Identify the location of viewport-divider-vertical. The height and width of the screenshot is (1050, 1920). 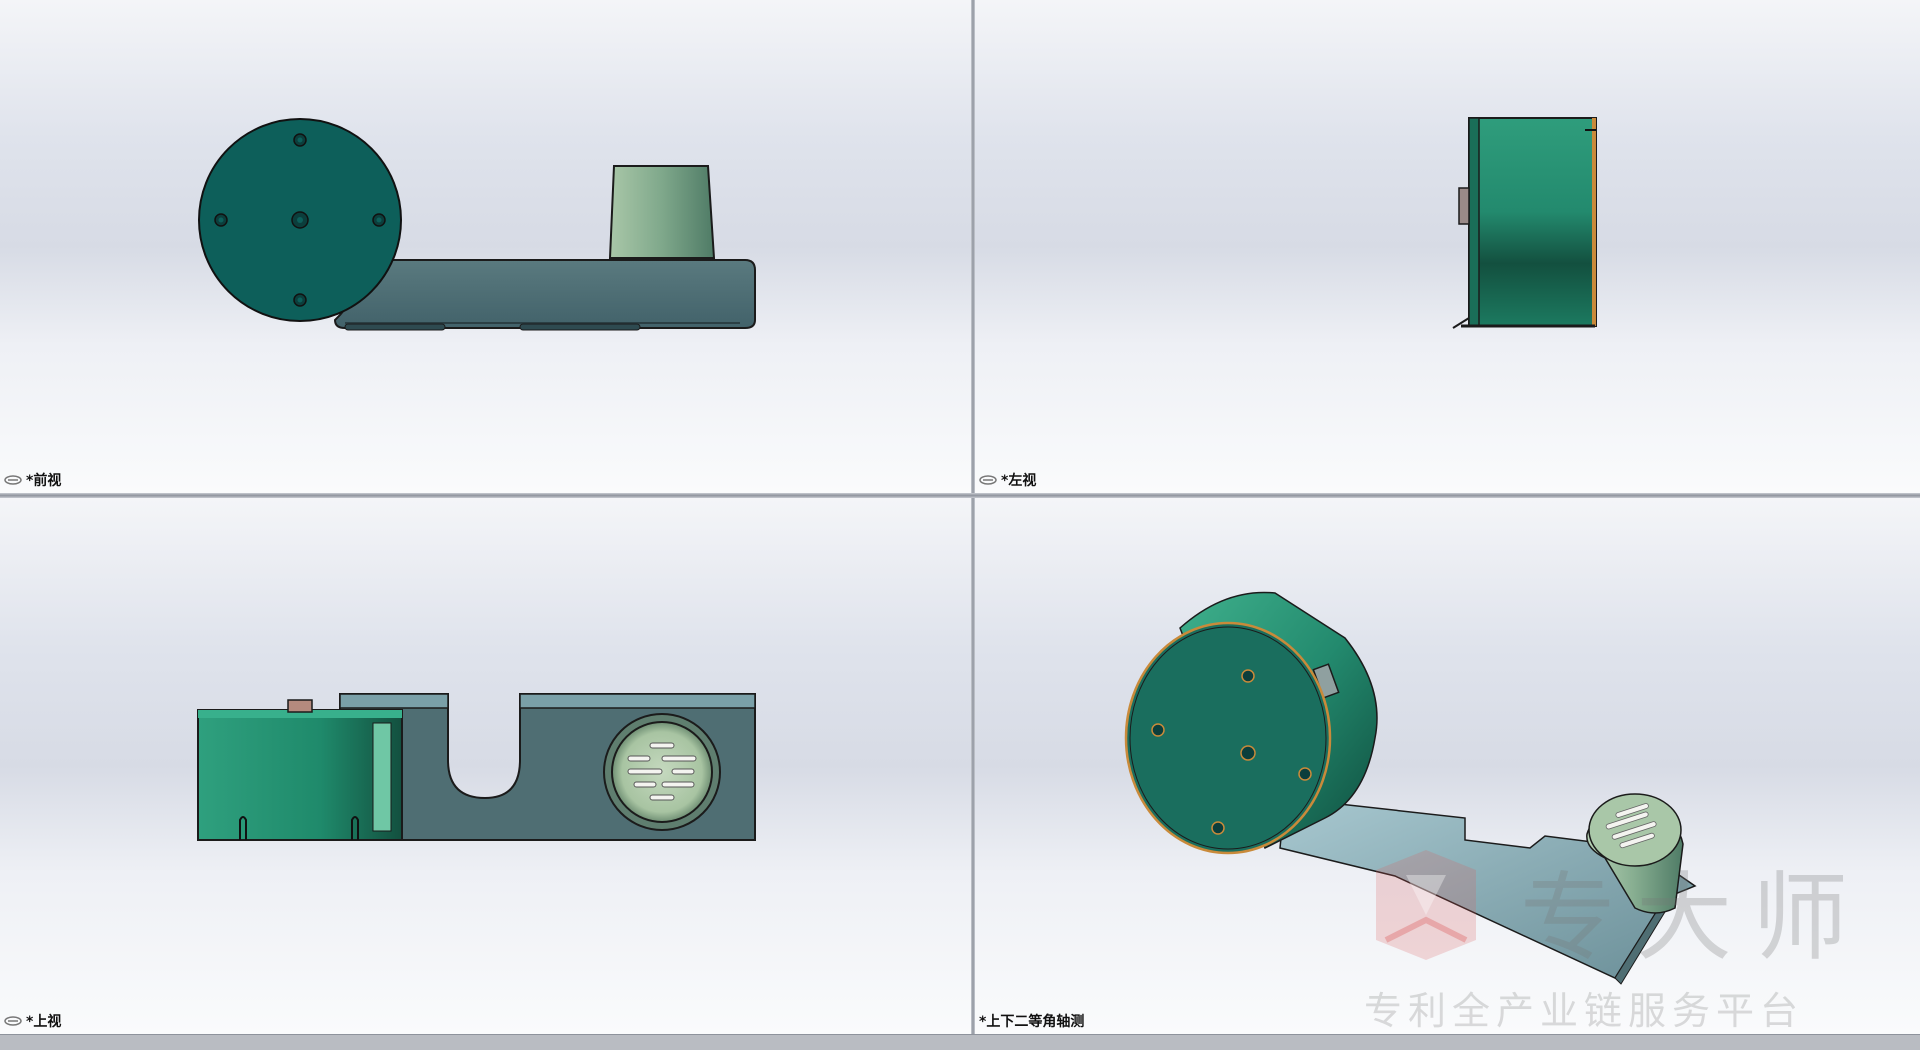
(973, 517).